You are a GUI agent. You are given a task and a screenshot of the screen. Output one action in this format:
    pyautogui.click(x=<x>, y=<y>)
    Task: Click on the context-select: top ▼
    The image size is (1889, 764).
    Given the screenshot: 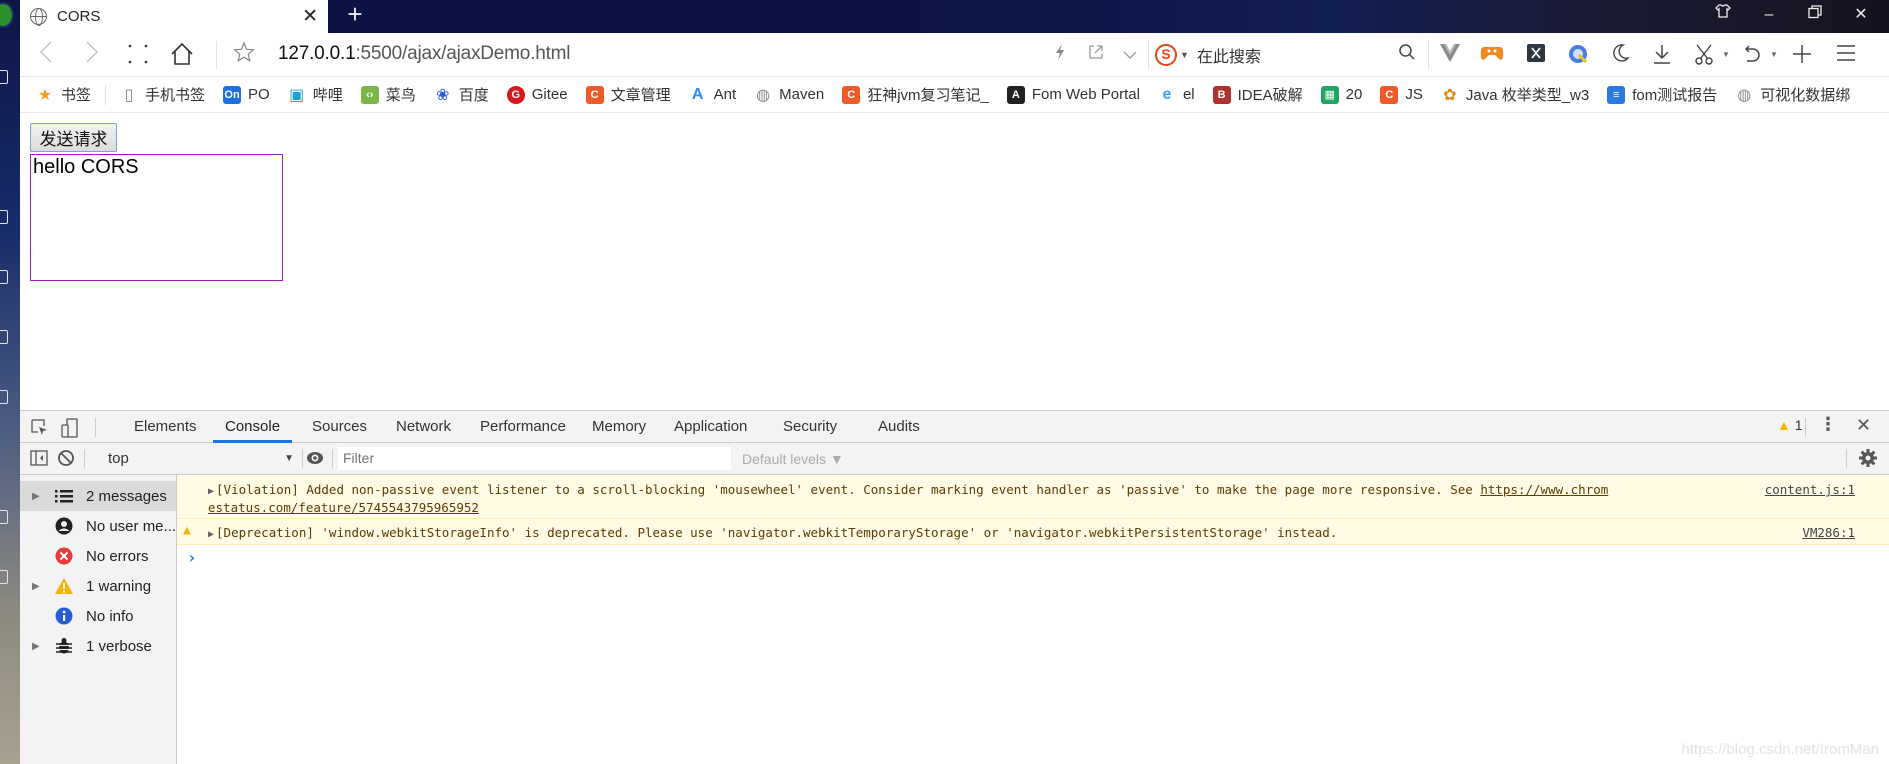 What is the action you would take?
    pyautogui.click(x=203, y=459)
    